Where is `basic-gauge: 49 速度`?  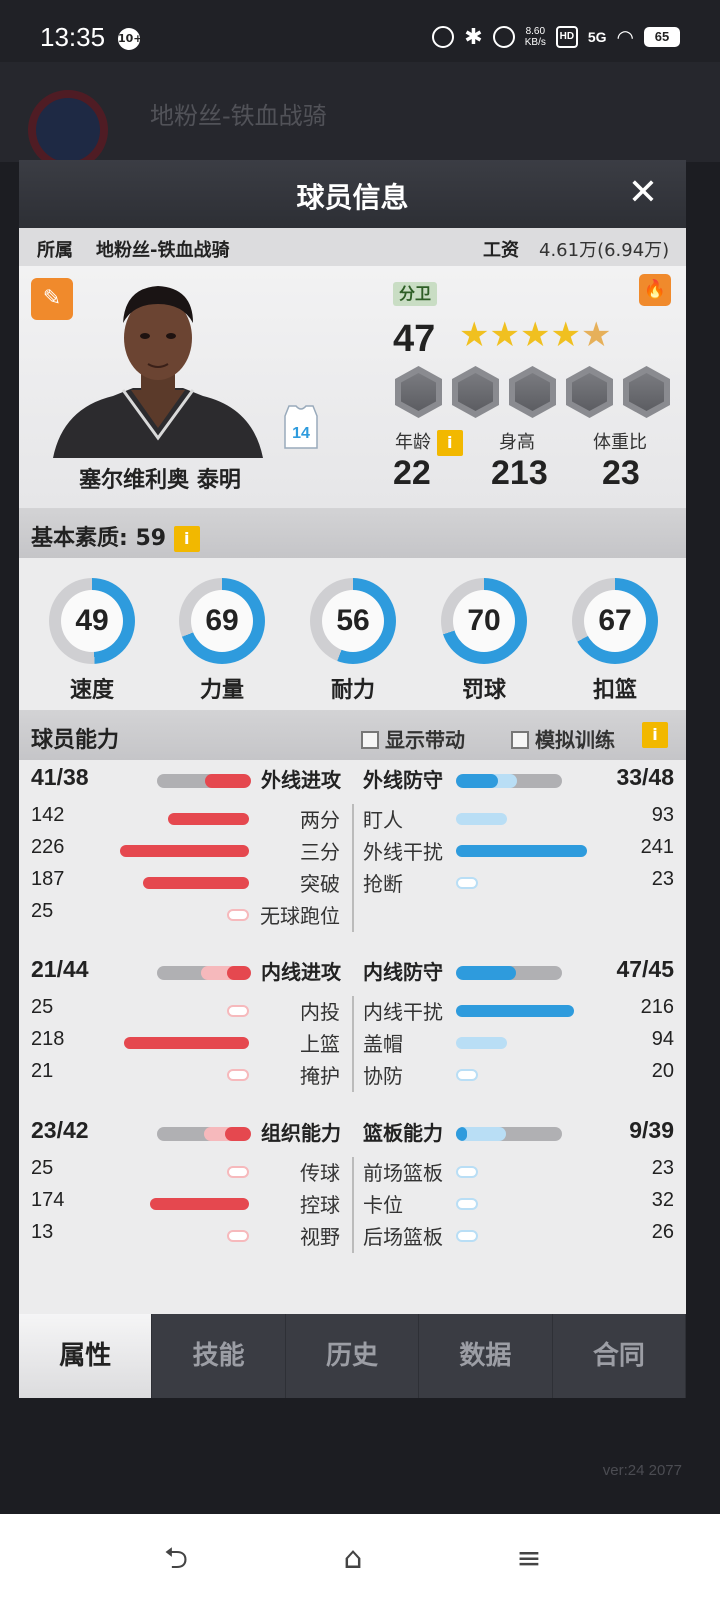 basic-gauge: 49 速度 is located at coordinates (91, 639).